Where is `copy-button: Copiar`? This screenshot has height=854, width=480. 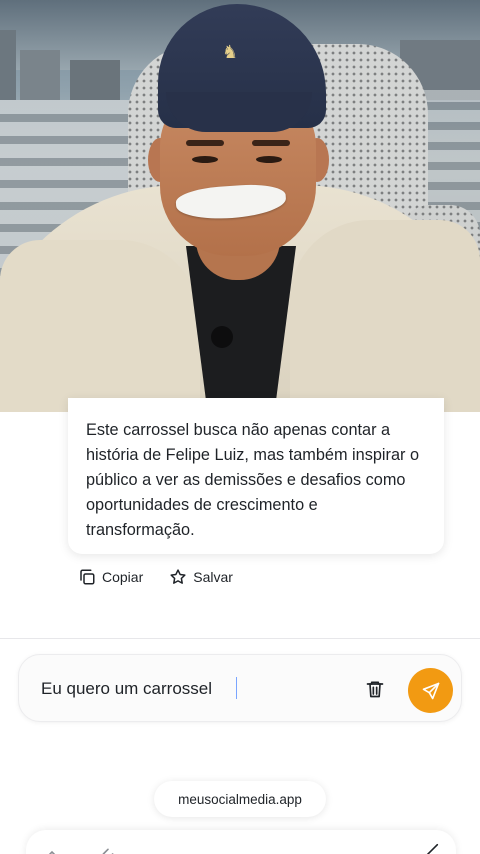 copy-button: Copiar is located at coordinates (110, 577).